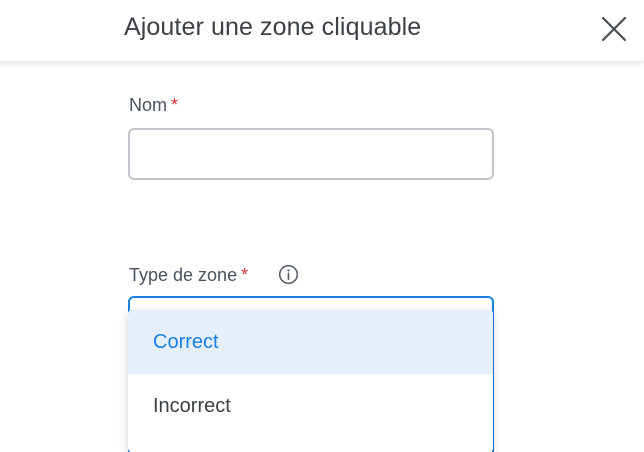  I want to click on name-input, so click(311, 154).